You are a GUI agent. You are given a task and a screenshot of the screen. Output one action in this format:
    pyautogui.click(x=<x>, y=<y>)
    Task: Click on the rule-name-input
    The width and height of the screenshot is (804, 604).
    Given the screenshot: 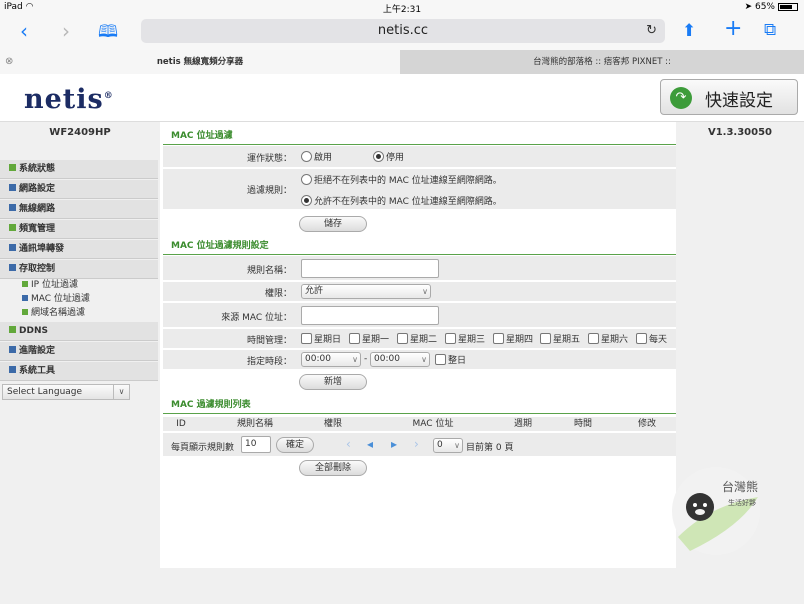 What is the action you would take?
    pyautogui.click(x=370, y=268)
    